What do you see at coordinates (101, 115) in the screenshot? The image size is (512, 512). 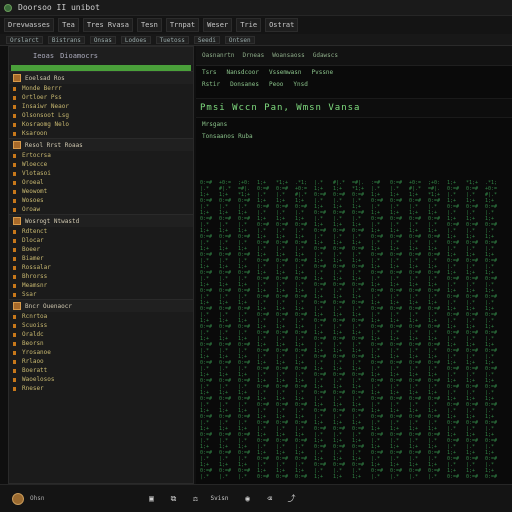 I see `sidebar-item: Olsonsoot Lsg` at bounding box center [101, 115].